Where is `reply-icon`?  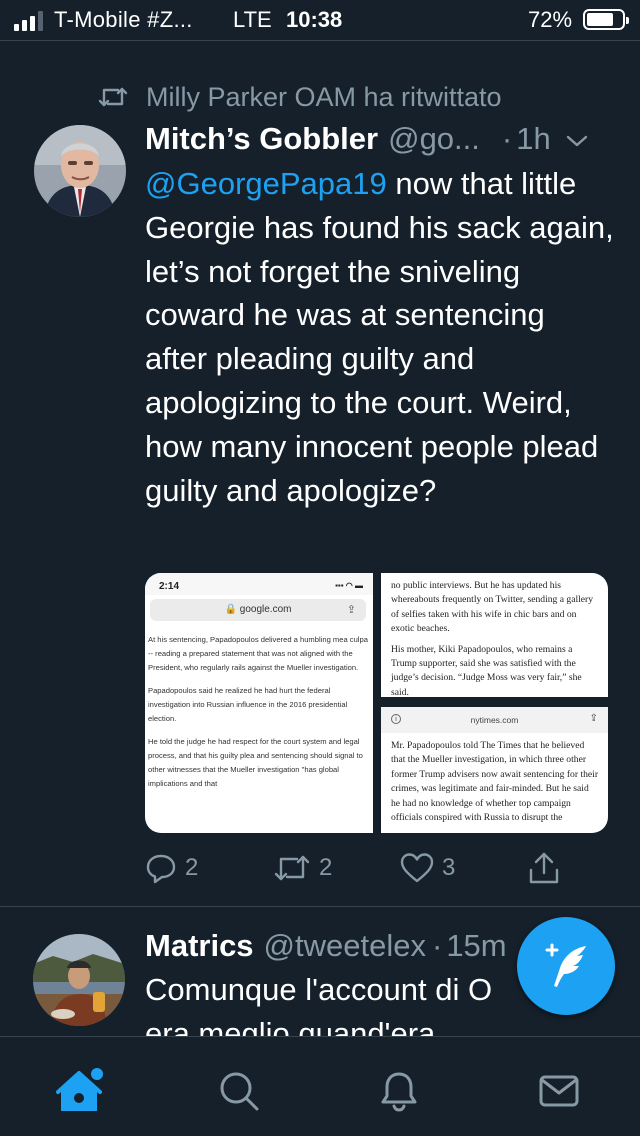 reply-icon is located at coordinates (161, 869).